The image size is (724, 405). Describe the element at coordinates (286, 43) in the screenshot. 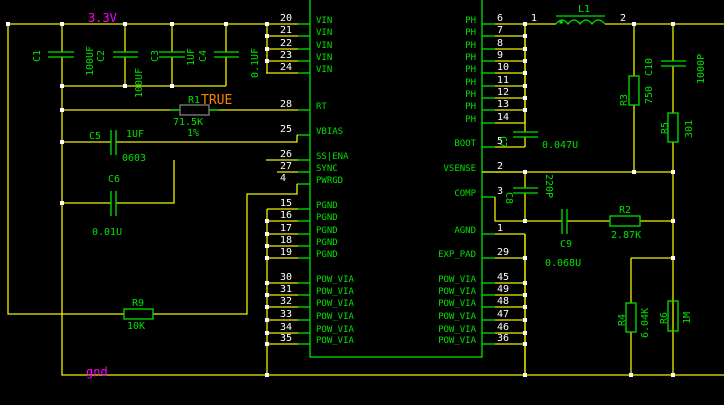

I see `pin-number: 22` at that location.